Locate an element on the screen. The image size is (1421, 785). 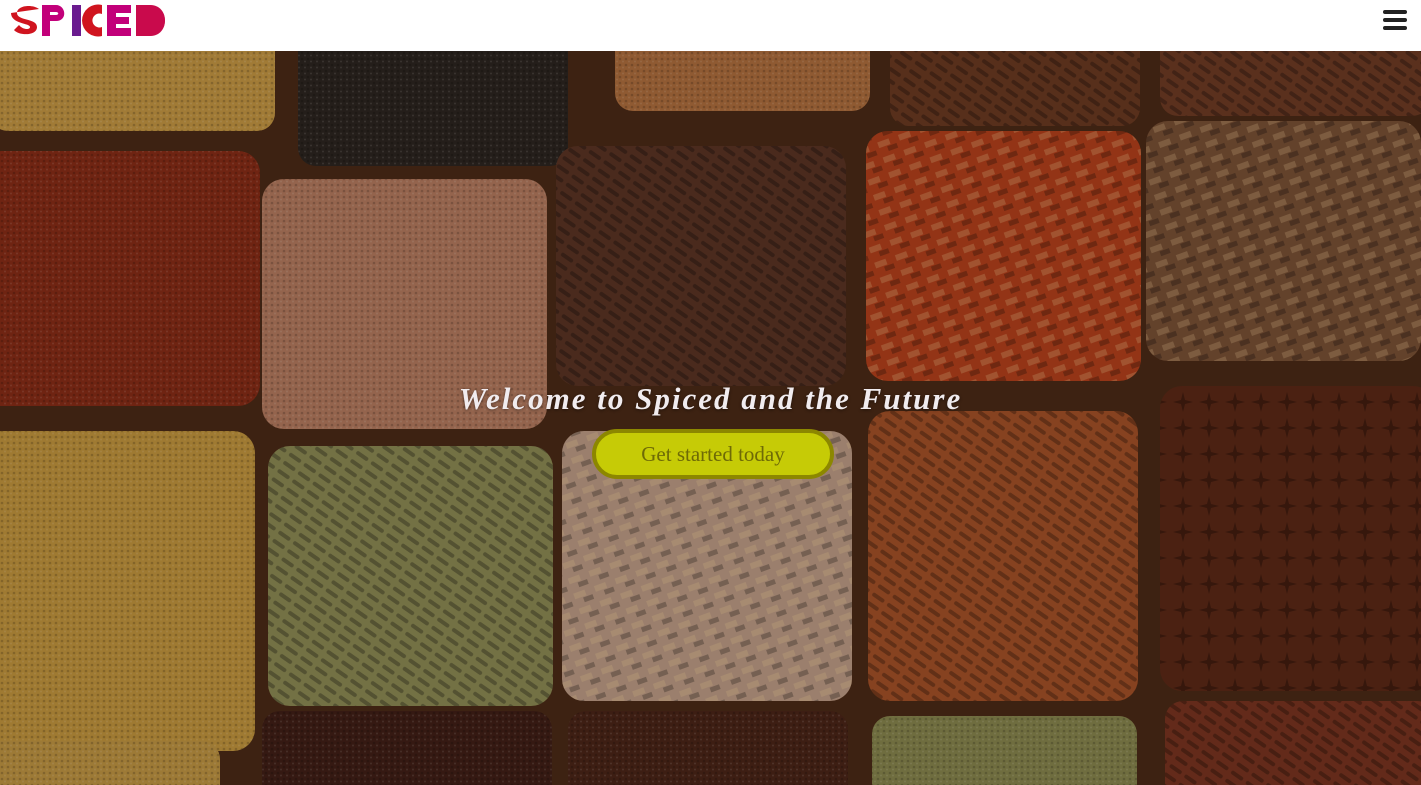
spiced-logo is located at coordinates (94, 20).